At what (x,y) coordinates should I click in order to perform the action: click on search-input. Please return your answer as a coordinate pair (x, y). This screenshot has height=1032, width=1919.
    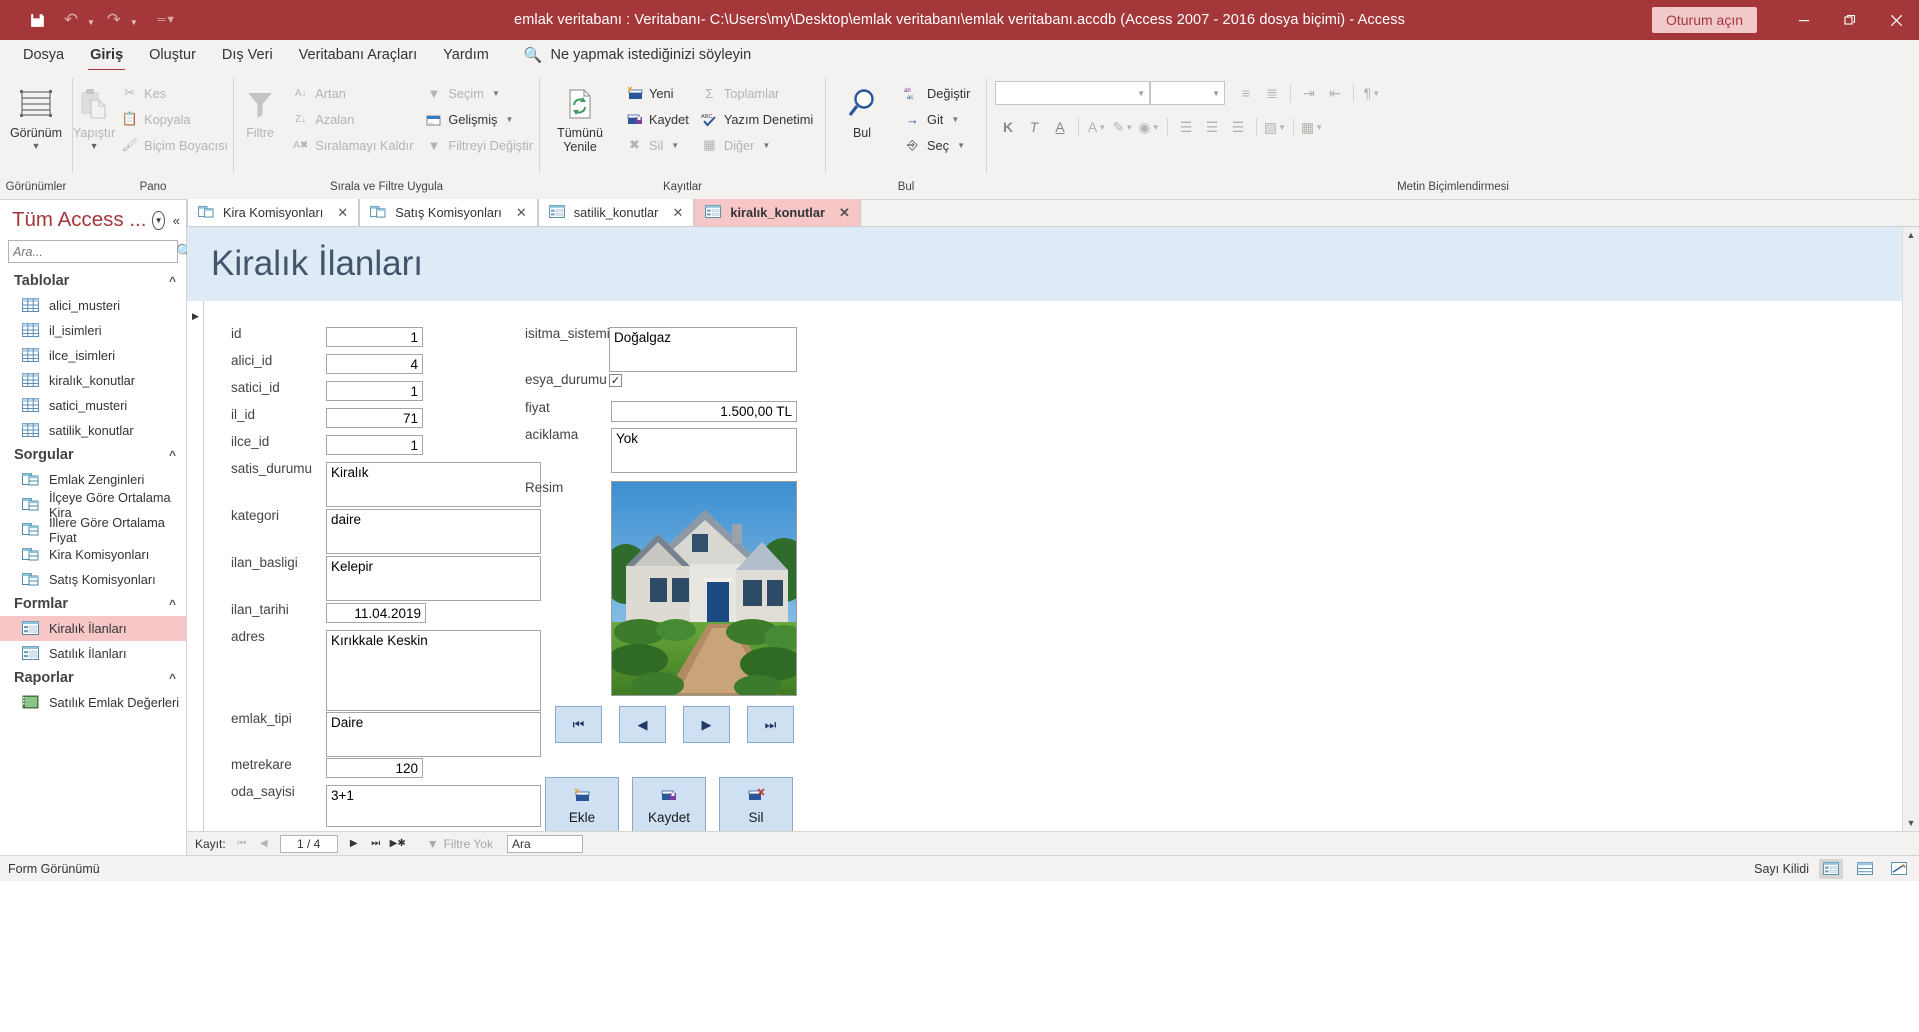
    Looking at the image, I should click on (94, 251).